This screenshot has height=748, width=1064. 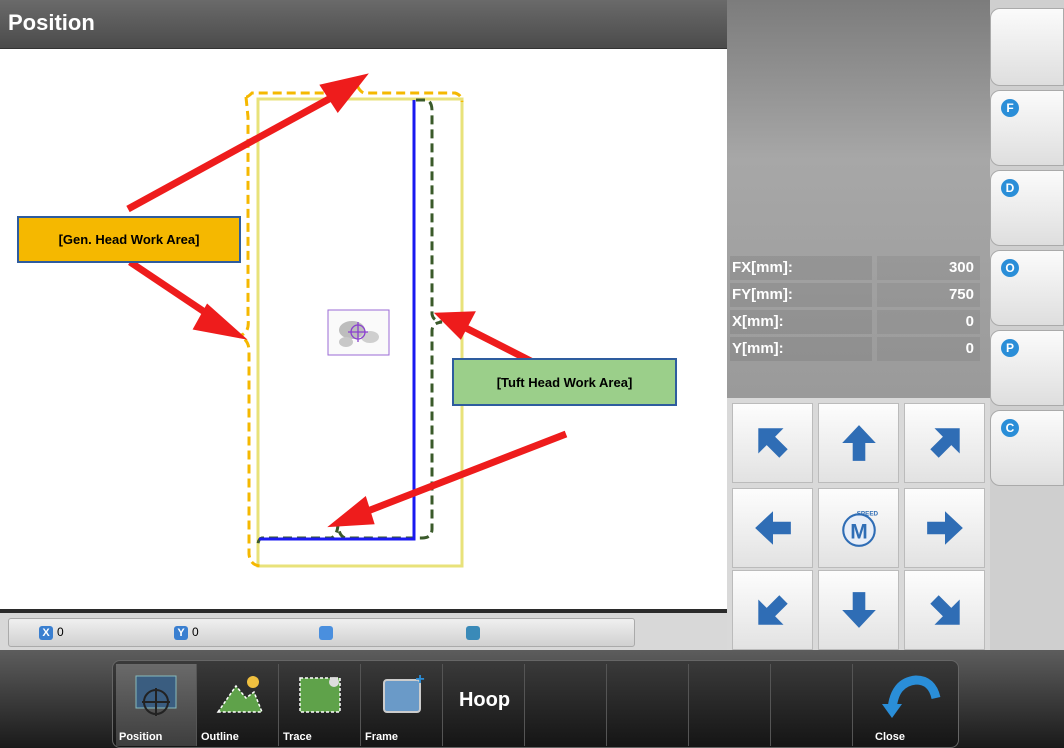 I want to click on info-row-fx: FX[mm]: 300, so click(x=858, y=269).